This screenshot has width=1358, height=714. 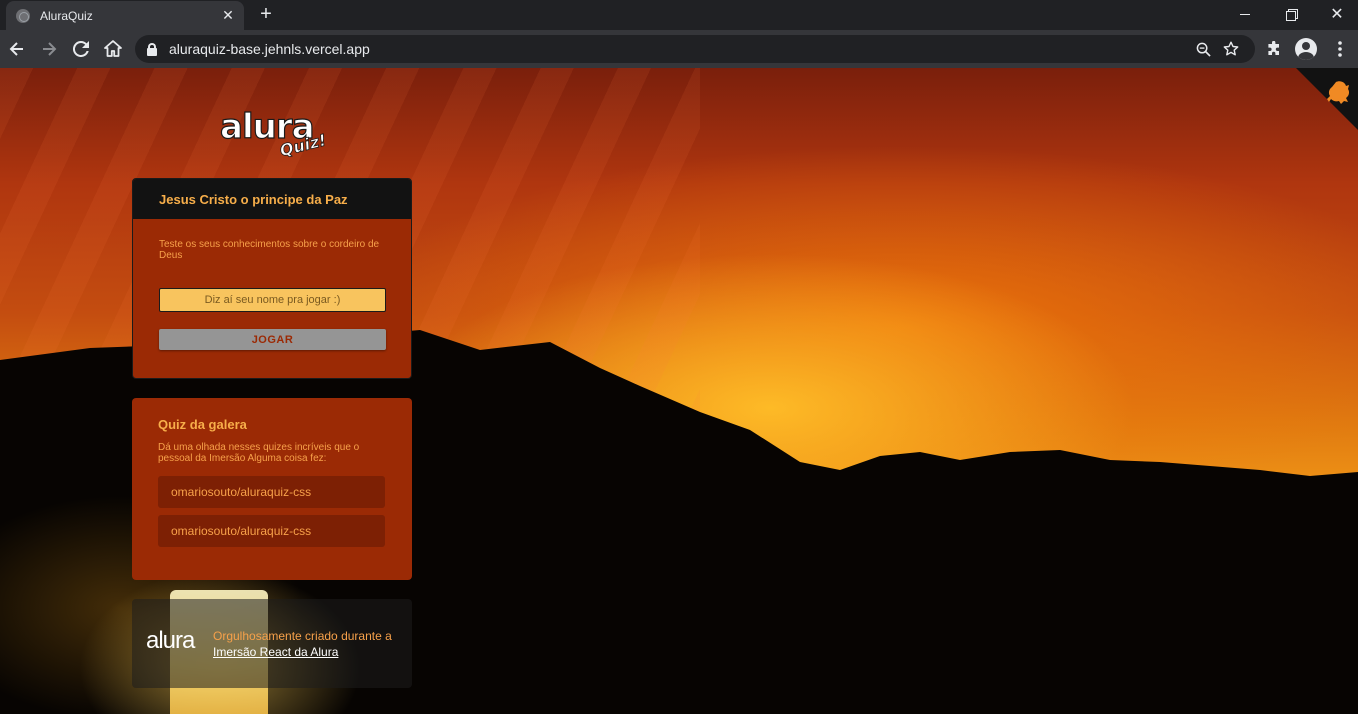 I want to click on close-icon: ✕, so click(x=1337, y=14).